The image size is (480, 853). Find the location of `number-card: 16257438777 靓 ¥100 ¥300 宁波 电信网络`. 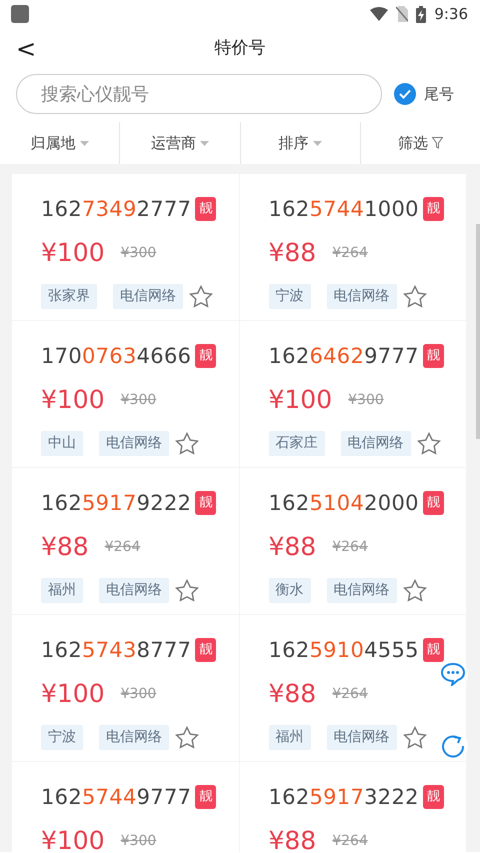

number-card: 16257438777 靓 ¥100 ¥300 宁波 电信网络 is located at coordinates (125, 688).